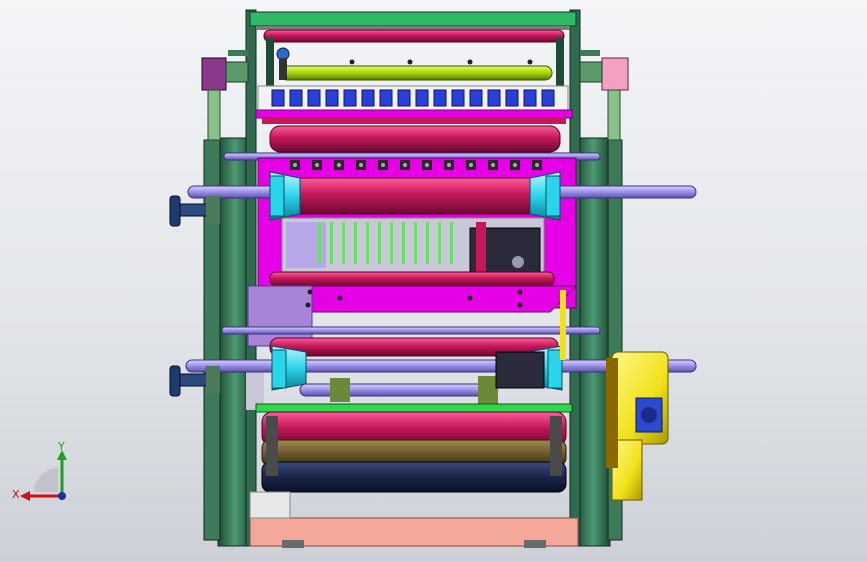 This screenshot has height=562, width=867. I want to click on triad-plane, so click(46, 480).